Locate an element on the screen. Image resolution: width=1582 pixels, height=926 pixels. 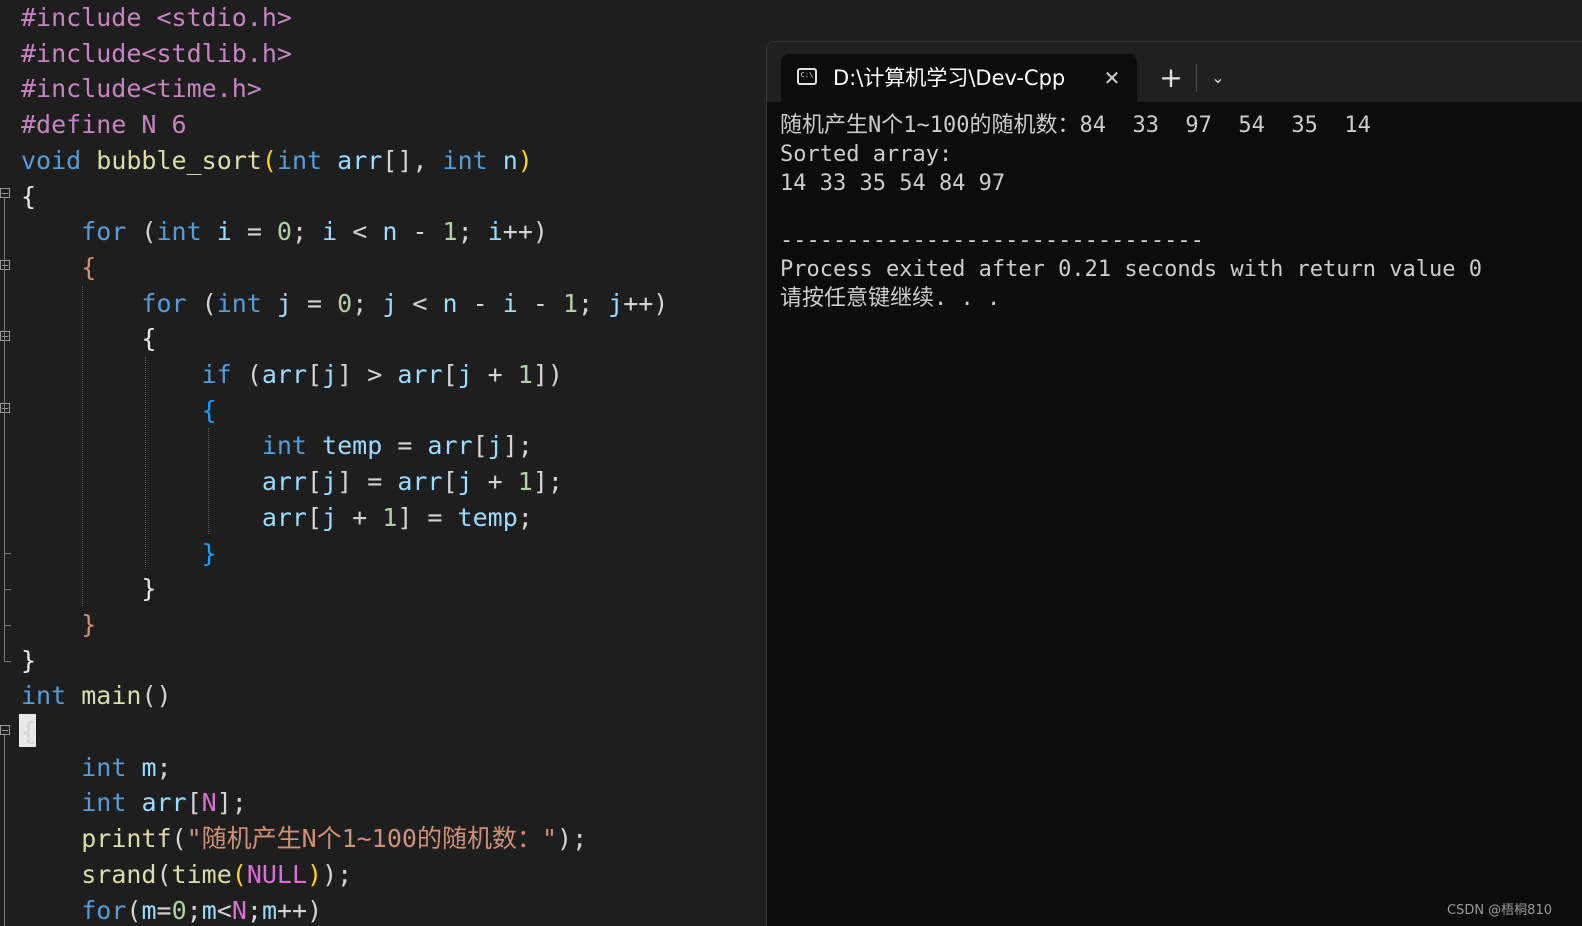
code-token: < is located at coordinates (360, 232).